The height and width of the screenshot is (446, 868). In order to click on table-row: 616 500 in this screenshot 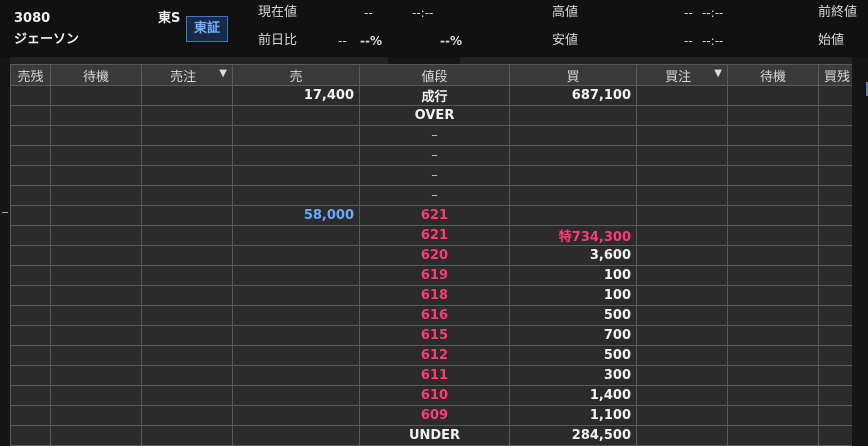, I will do `click(431, 315)`.